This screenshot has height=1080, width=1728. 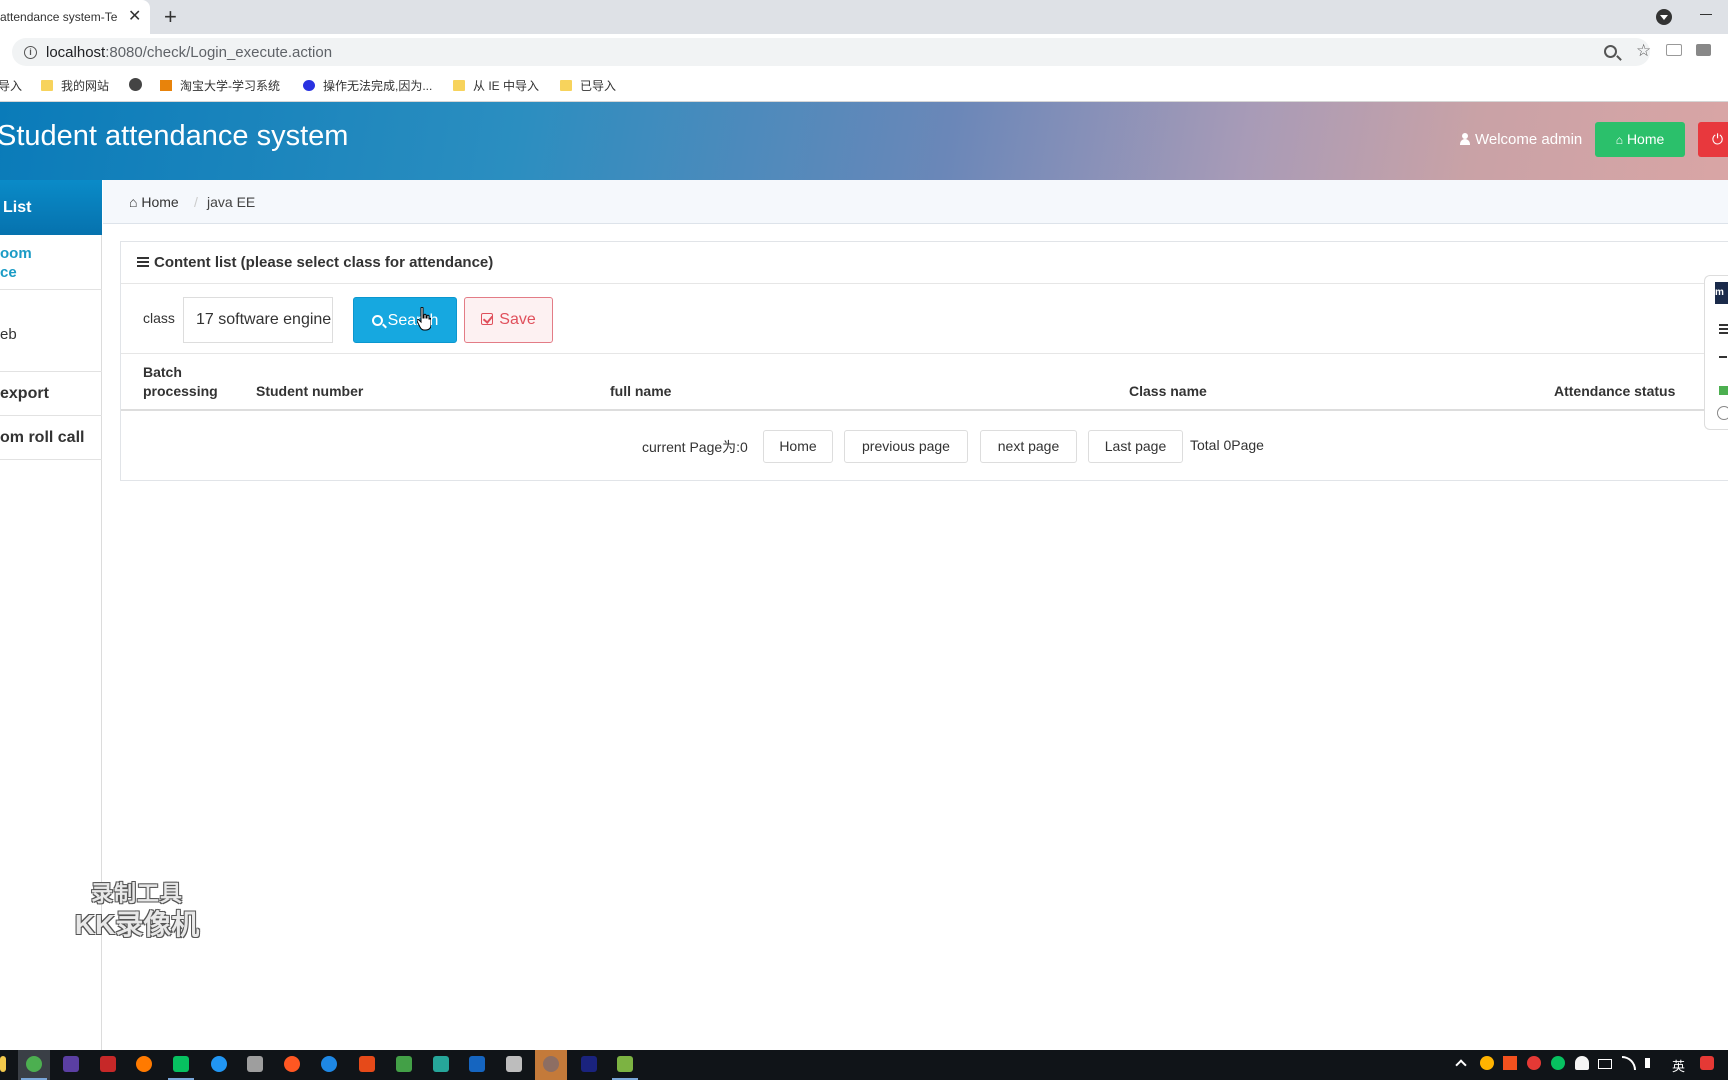 I want to click on notification-icon, so click(x=1707, y=1063).